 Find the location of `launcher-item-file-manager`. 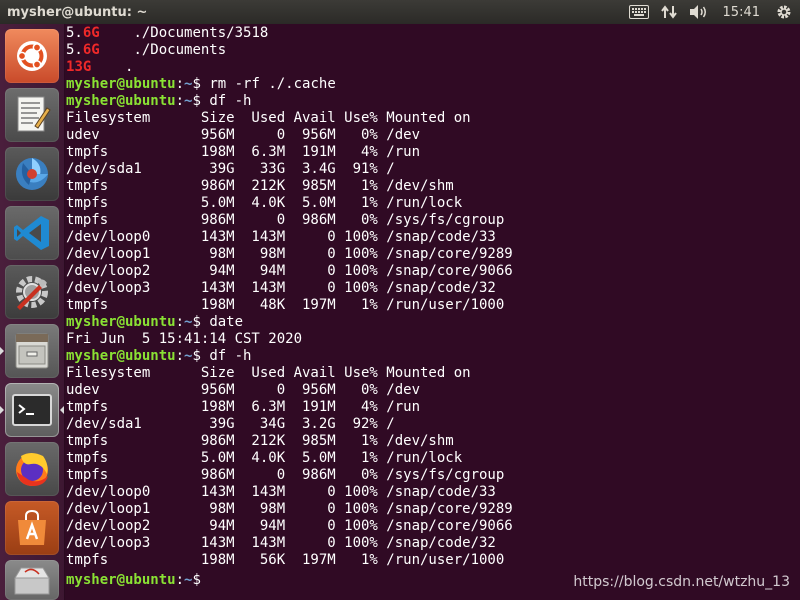

launcher-item-file-manager is located at coordinates (32, 351).